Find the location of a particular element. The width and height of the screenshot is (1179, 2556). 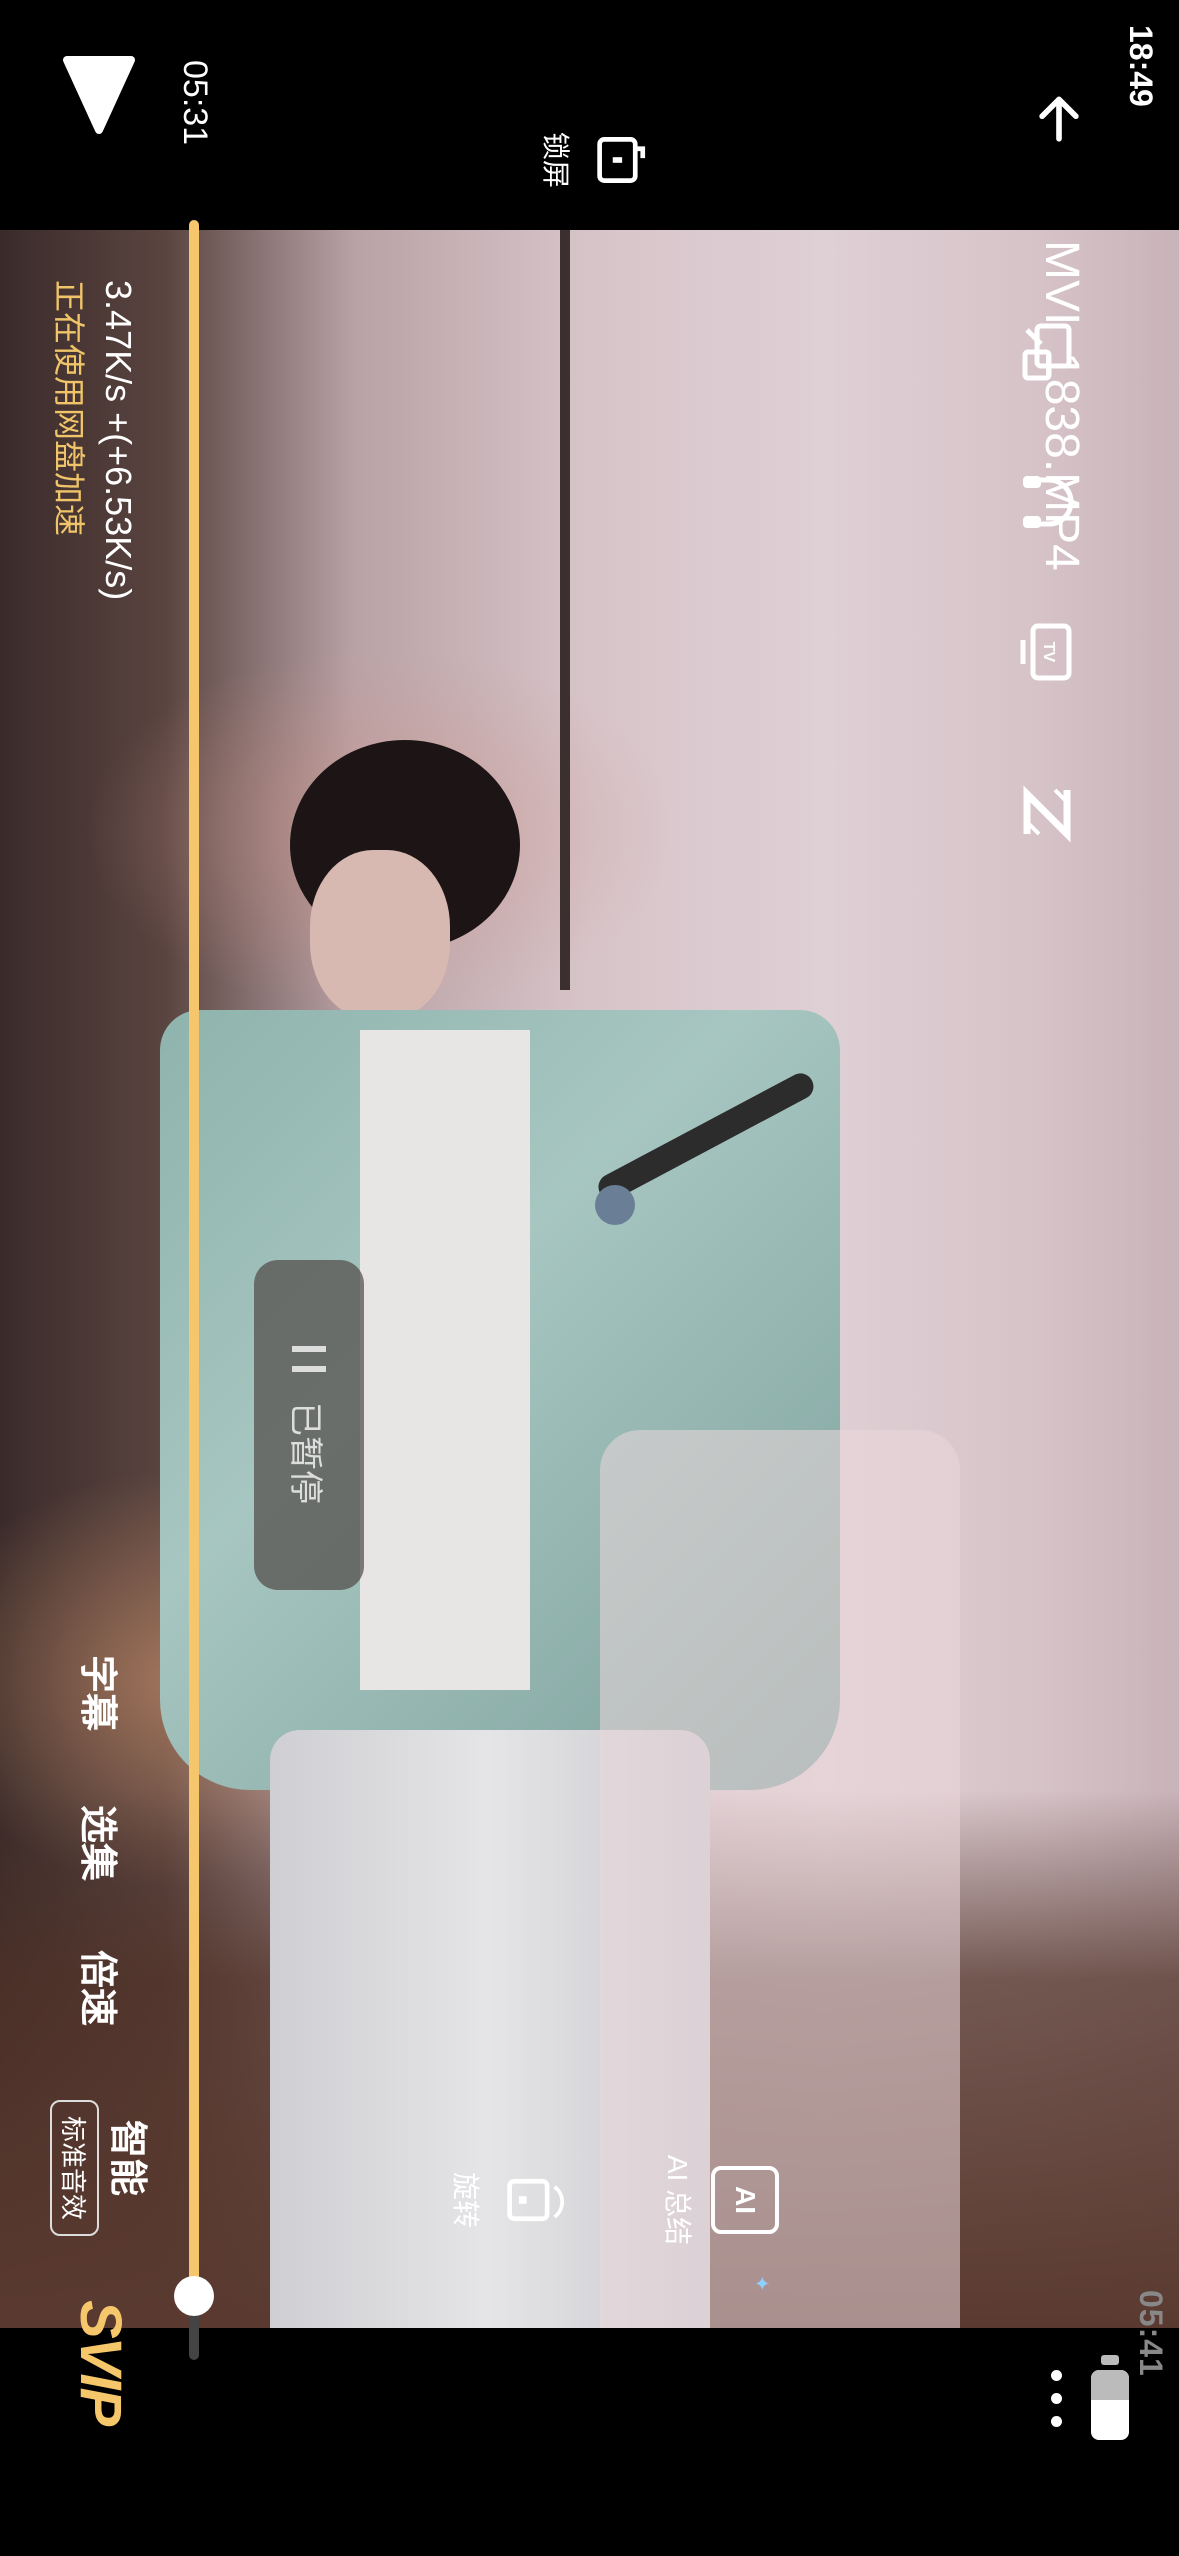

quality-smart-button: 智能 is located at coordinates (131, 2158).